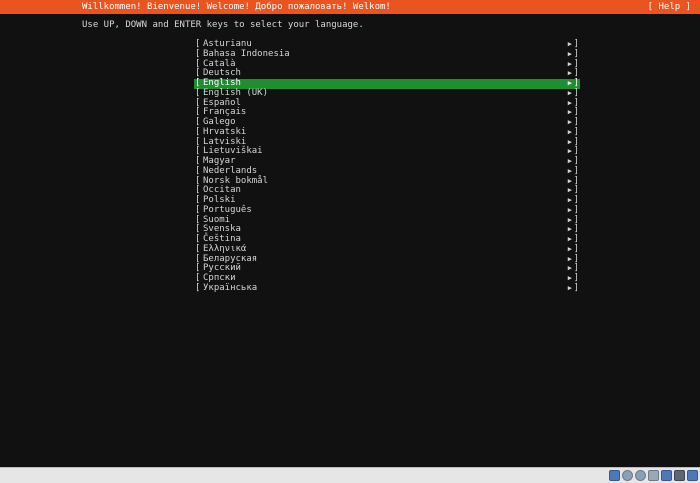 Image resolution: width=700 pixels, height=483 pixels. I want to click on language-item: [Français ▶], so click(387, 112).